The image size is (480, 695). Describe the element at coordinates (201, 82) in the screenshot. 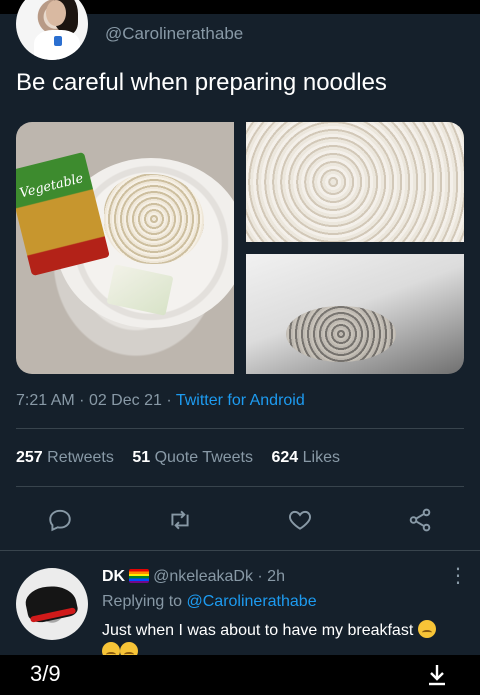

I see `tweet-text: Be careful when preparing noodles` at that location.